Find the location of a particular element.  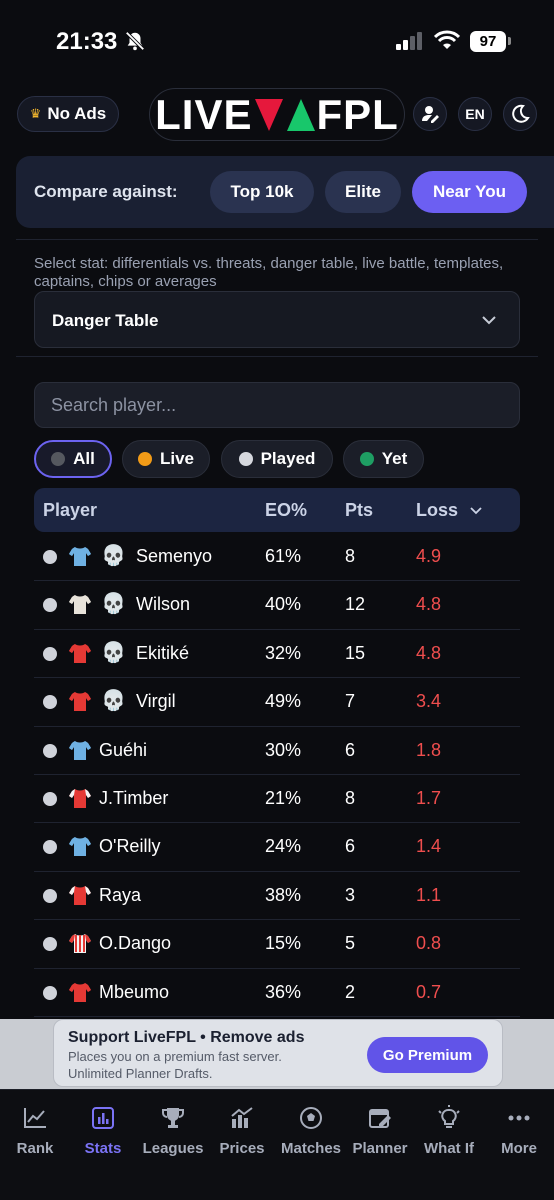

player-pts: 12 is located at coordinates (355, 604).